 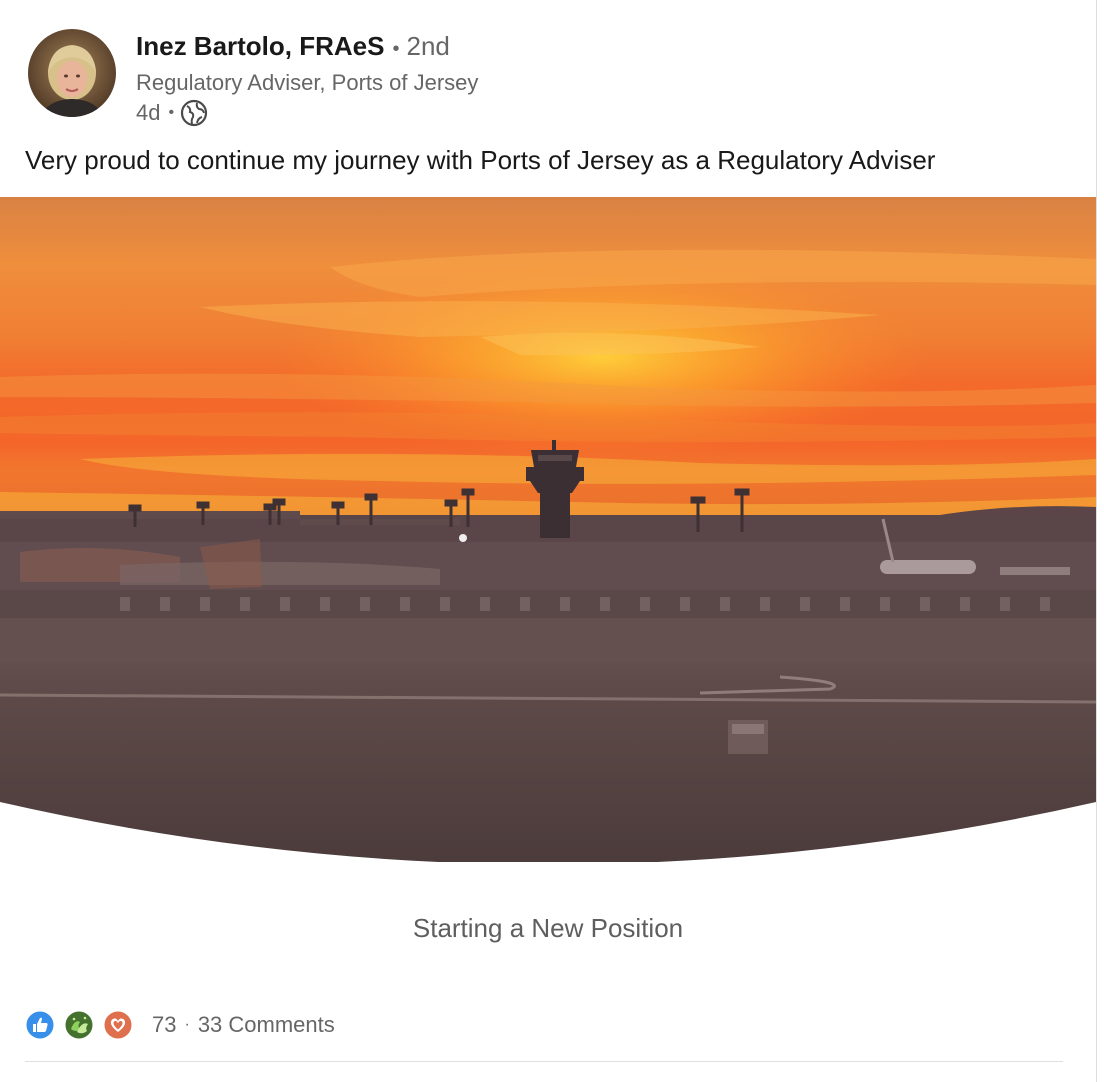 I want to click on avatar-image, so click(x=72, y=73).